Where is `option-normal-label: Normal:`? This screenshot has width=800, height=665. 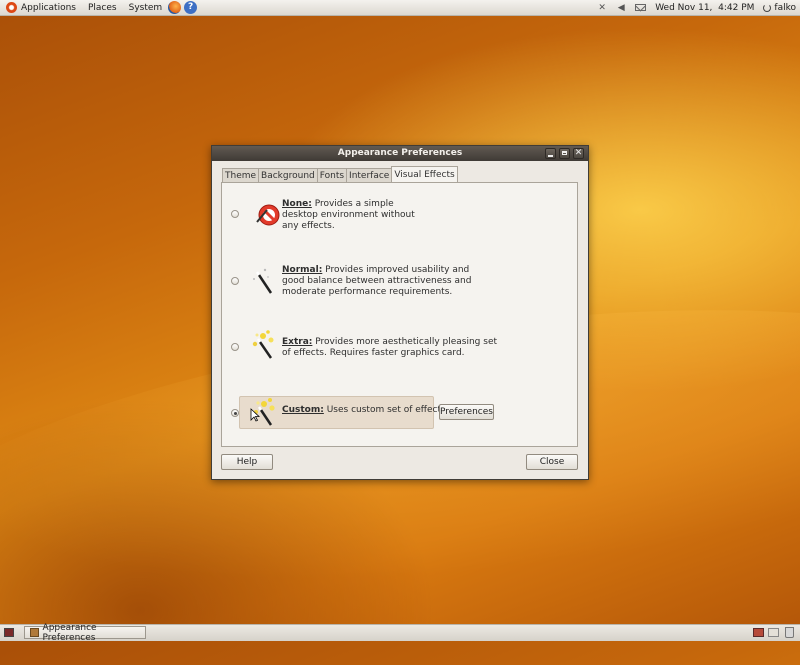
option-normal-label: Normal: is located at coordinates (302, 270).